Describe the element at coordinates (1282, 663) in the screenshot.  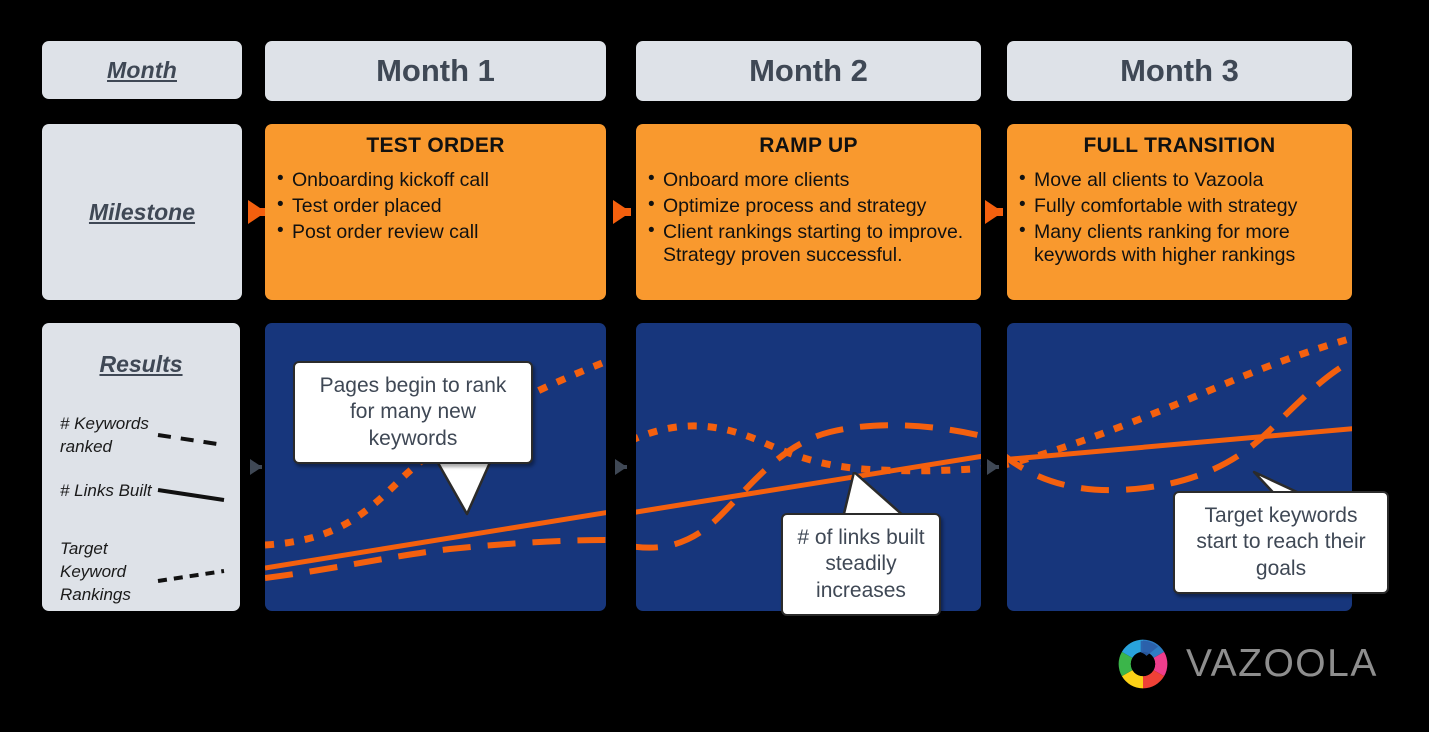
I see `vazoola-wordmark: VAZOOLA` at that location.